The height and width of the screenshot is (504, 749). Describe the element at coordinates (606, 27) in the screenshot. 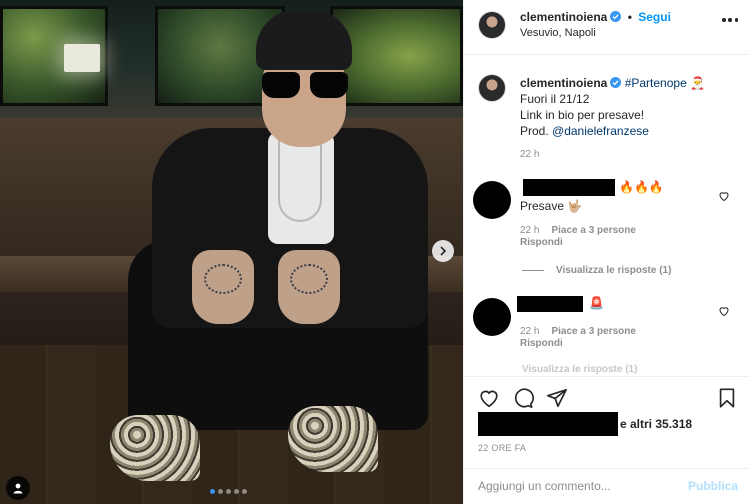

I see `post-header: clementinoiena • Segui Vesuvio, Napoli` at that location.